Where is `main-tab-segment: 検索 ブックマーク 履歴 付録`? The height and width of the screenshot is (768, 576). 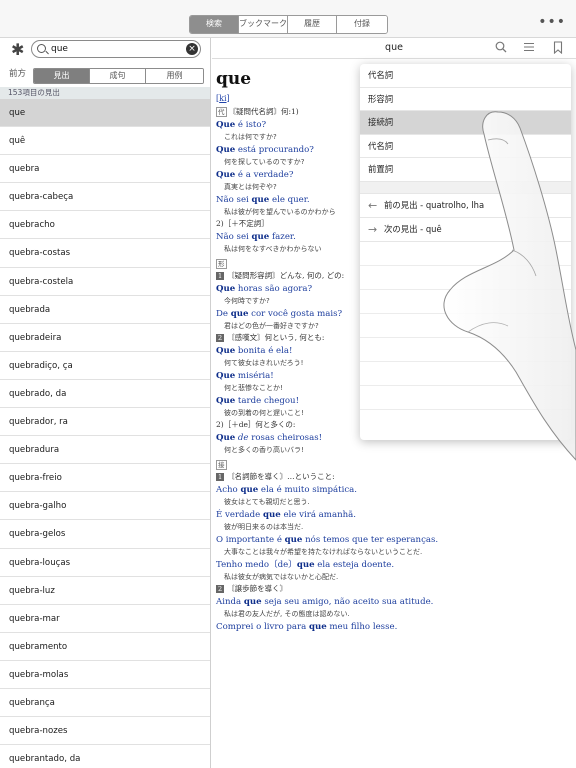
main-tab-segment: 検索 ブックマーク 履歴 付録 is located at coordinates (288, 24).